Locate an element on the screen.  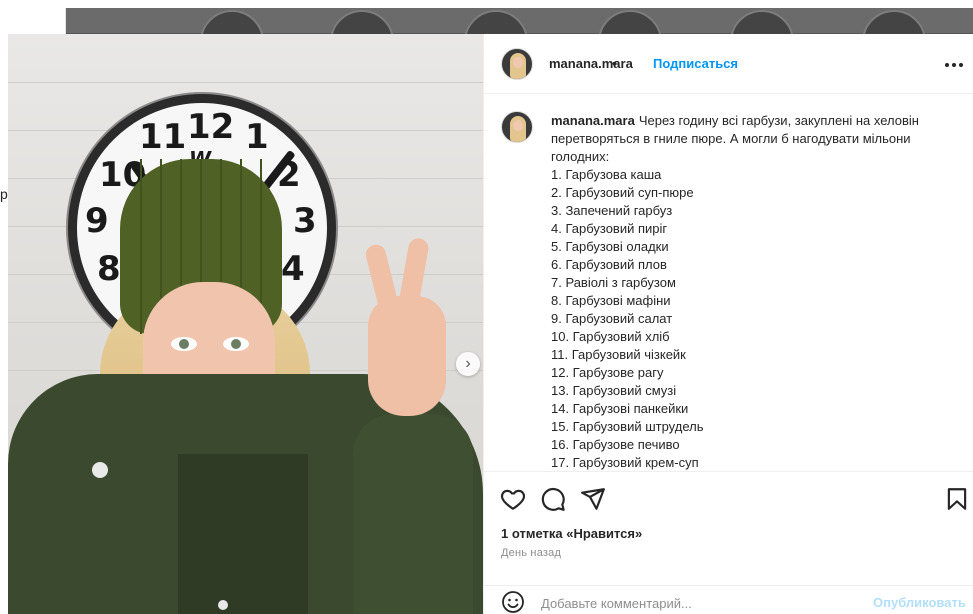
list-item: 9. Гарбузовий салат is located at coordinates (612, 318).